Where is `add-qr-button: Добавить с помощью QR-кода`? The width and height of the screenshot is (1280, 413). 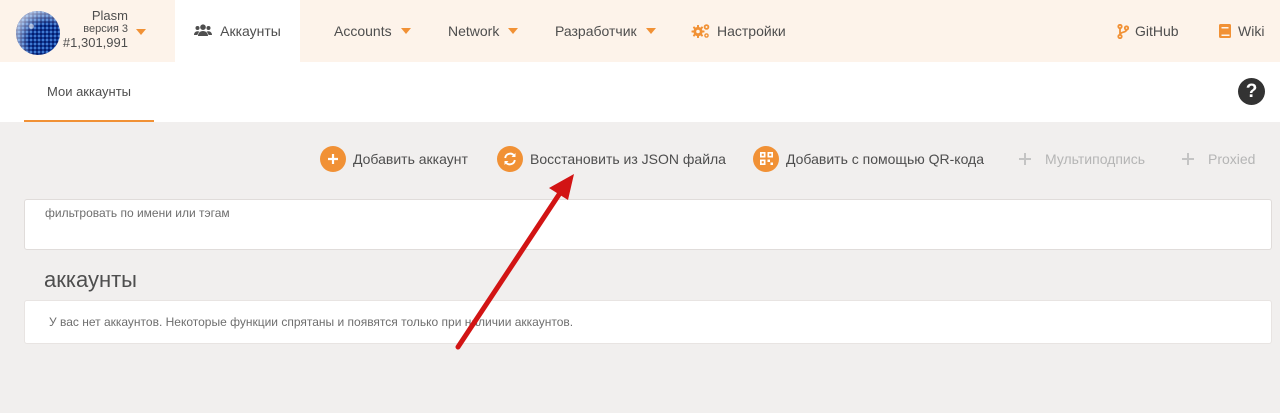
add-qr-button: Добавить с помощью QR-кода is located at coordinates (868, 158).